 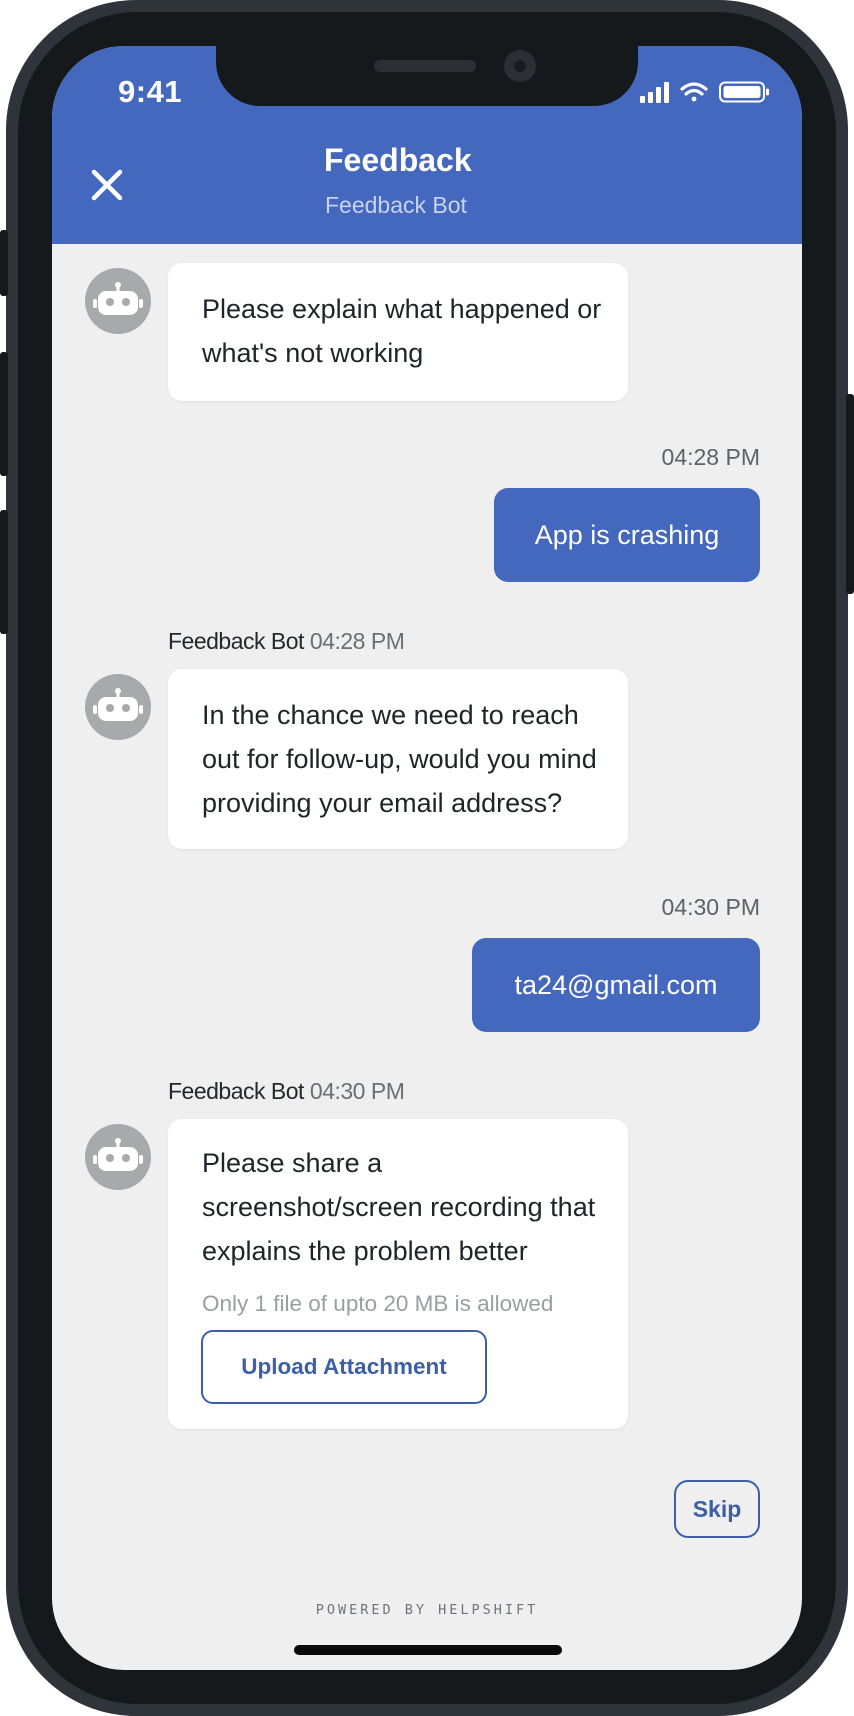 I want to click on header-subtitle: Feedback Bot, so click(x=396, y=205).